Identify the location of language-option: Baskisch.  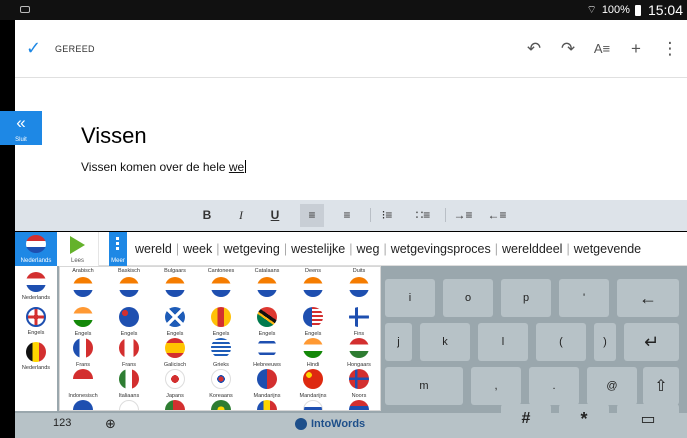
(129, 284).